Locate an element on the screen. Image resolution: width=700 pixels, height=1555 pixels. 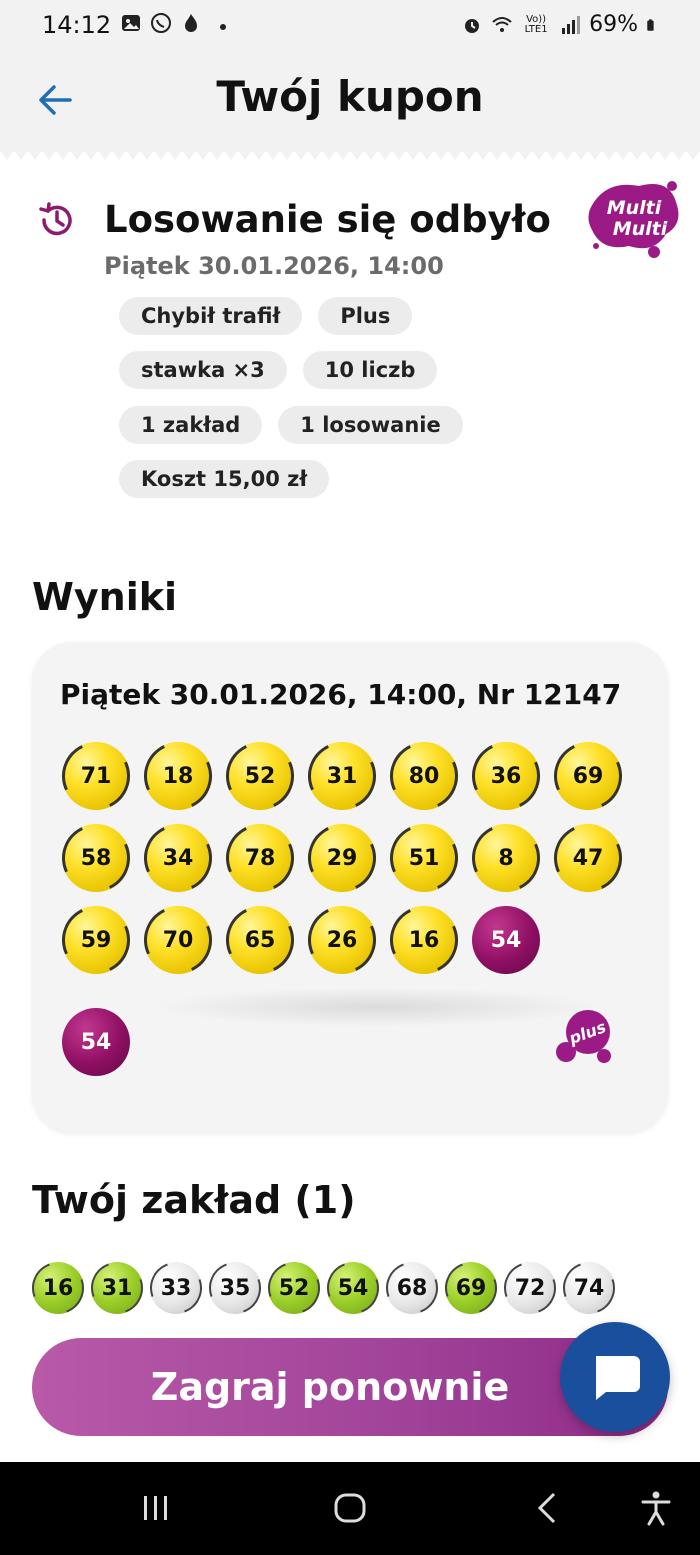
battery-icon is located at coordinates (650, 24).